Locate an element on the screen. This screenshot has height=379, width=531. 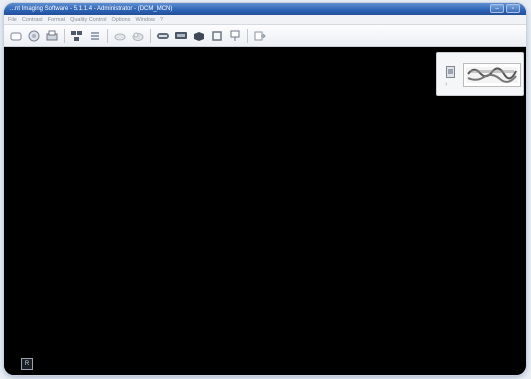
menu-format: Format is located at coordinates (56, 19).